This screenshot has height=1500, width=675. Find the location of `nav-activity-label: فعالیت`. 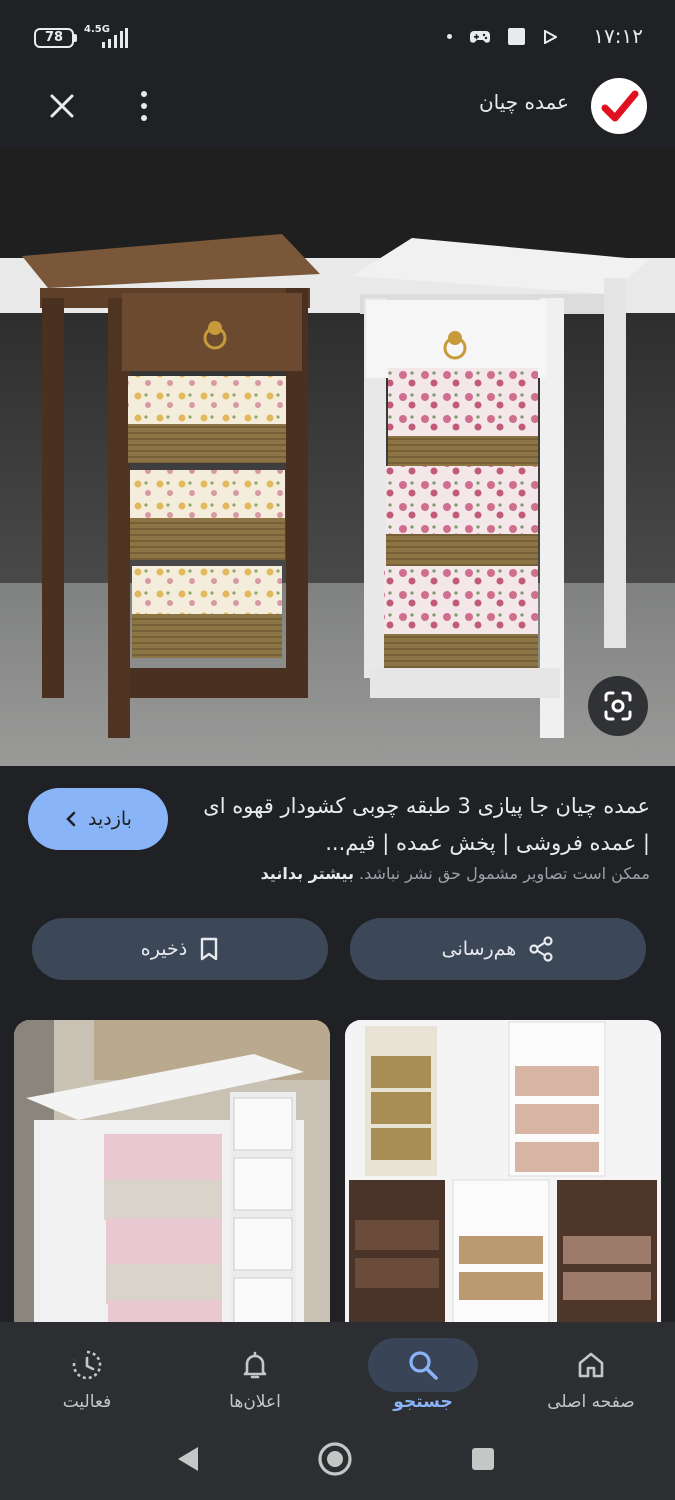

nav-activity-label: فعالیت is located at coordinates (87, 1402).